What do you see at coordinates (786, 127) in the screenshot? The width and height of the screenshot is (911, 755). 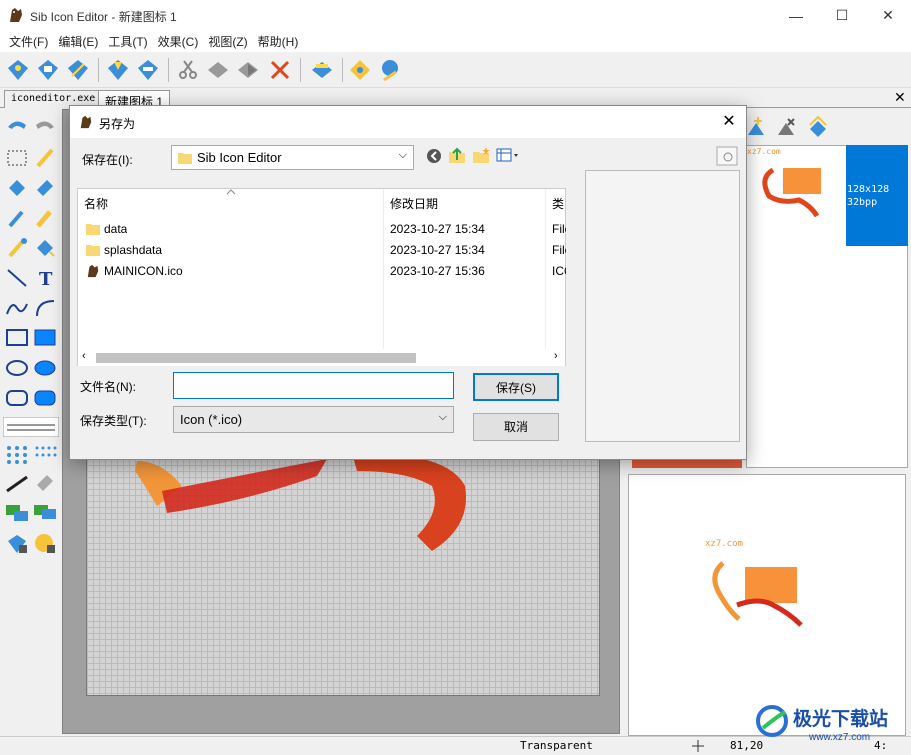 I see `remove-format-icon` at bounding box center [786, 127].